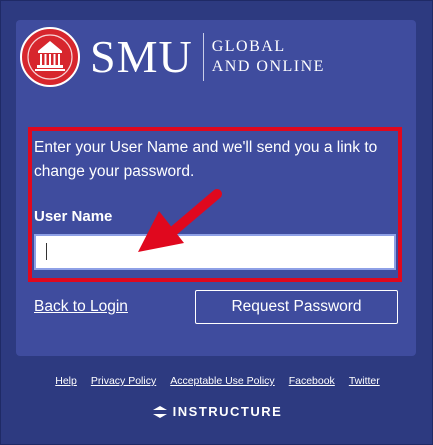 The height and width of the screenshot is (445, 433). Describe the element at coordinates (50, 57) in the screenshot. I see `smu-seal-icon` at that location.